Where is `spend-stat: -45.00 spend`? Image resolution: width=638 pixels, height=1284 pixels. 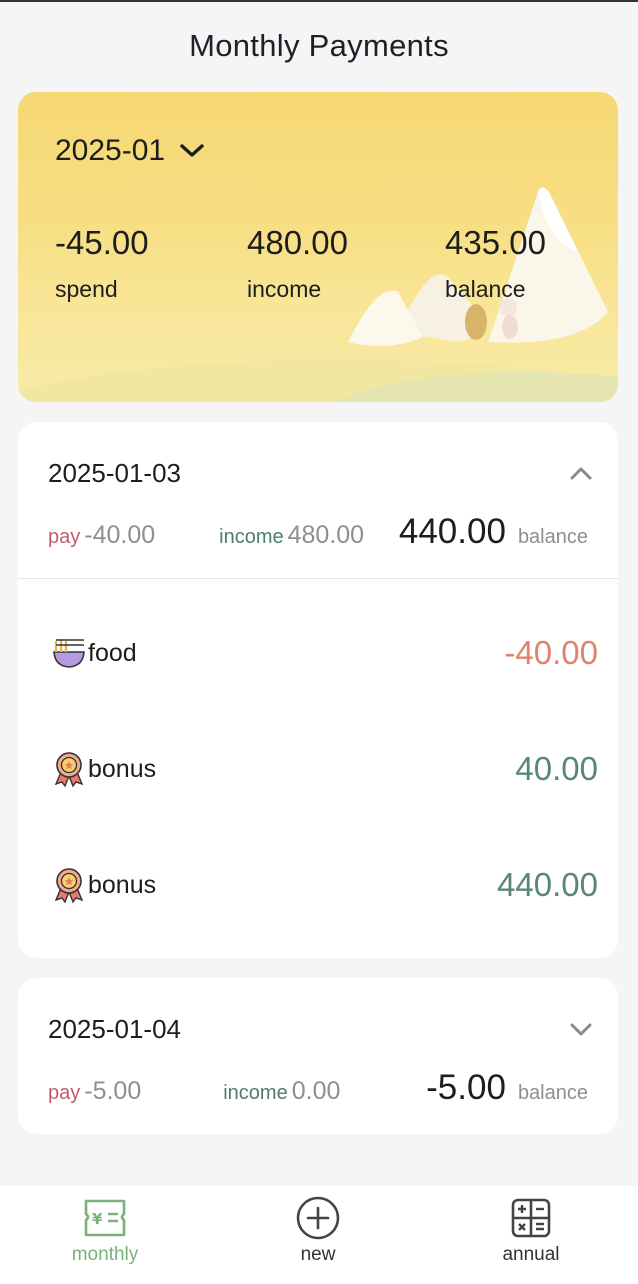 spend-stat: -45.00 spend is located at coordinates (102, 263).